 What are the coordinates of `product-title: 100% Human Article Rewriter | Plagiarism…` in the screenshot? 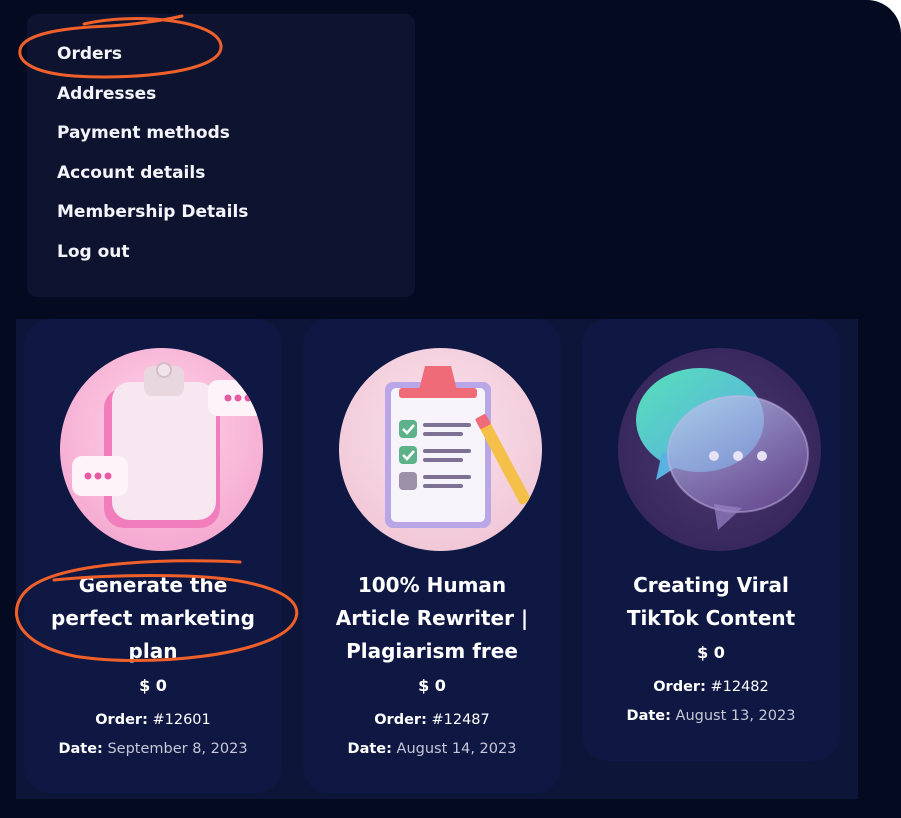 It's located at (432, 618).